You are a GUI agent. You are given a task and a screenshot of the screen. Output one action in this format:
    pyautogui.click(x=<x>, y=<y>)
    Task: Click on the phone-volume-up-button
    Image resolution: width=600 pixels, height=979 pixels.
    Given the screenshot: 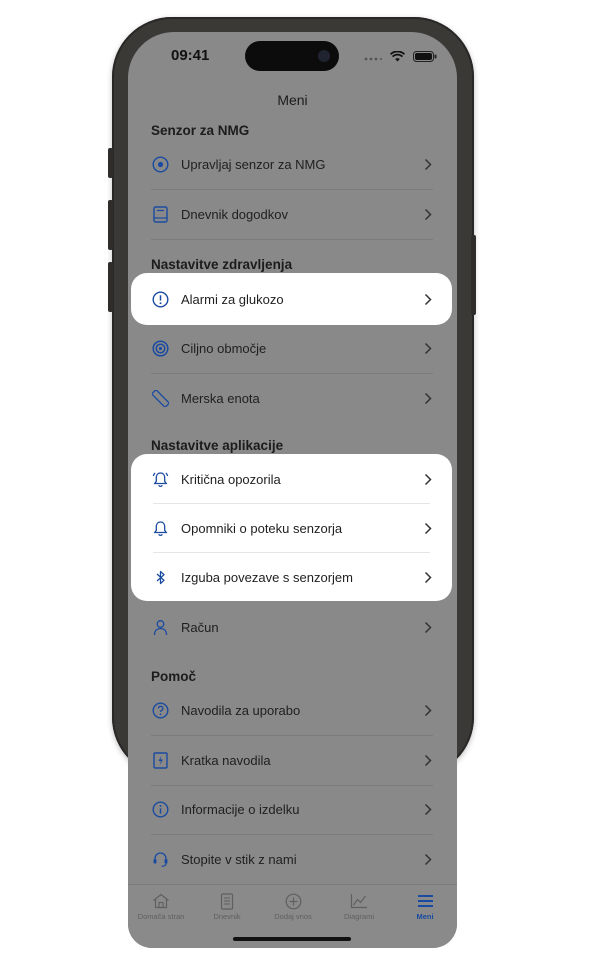 What is the action you would take?
    pyautogui.click(x=110, y=225)
    